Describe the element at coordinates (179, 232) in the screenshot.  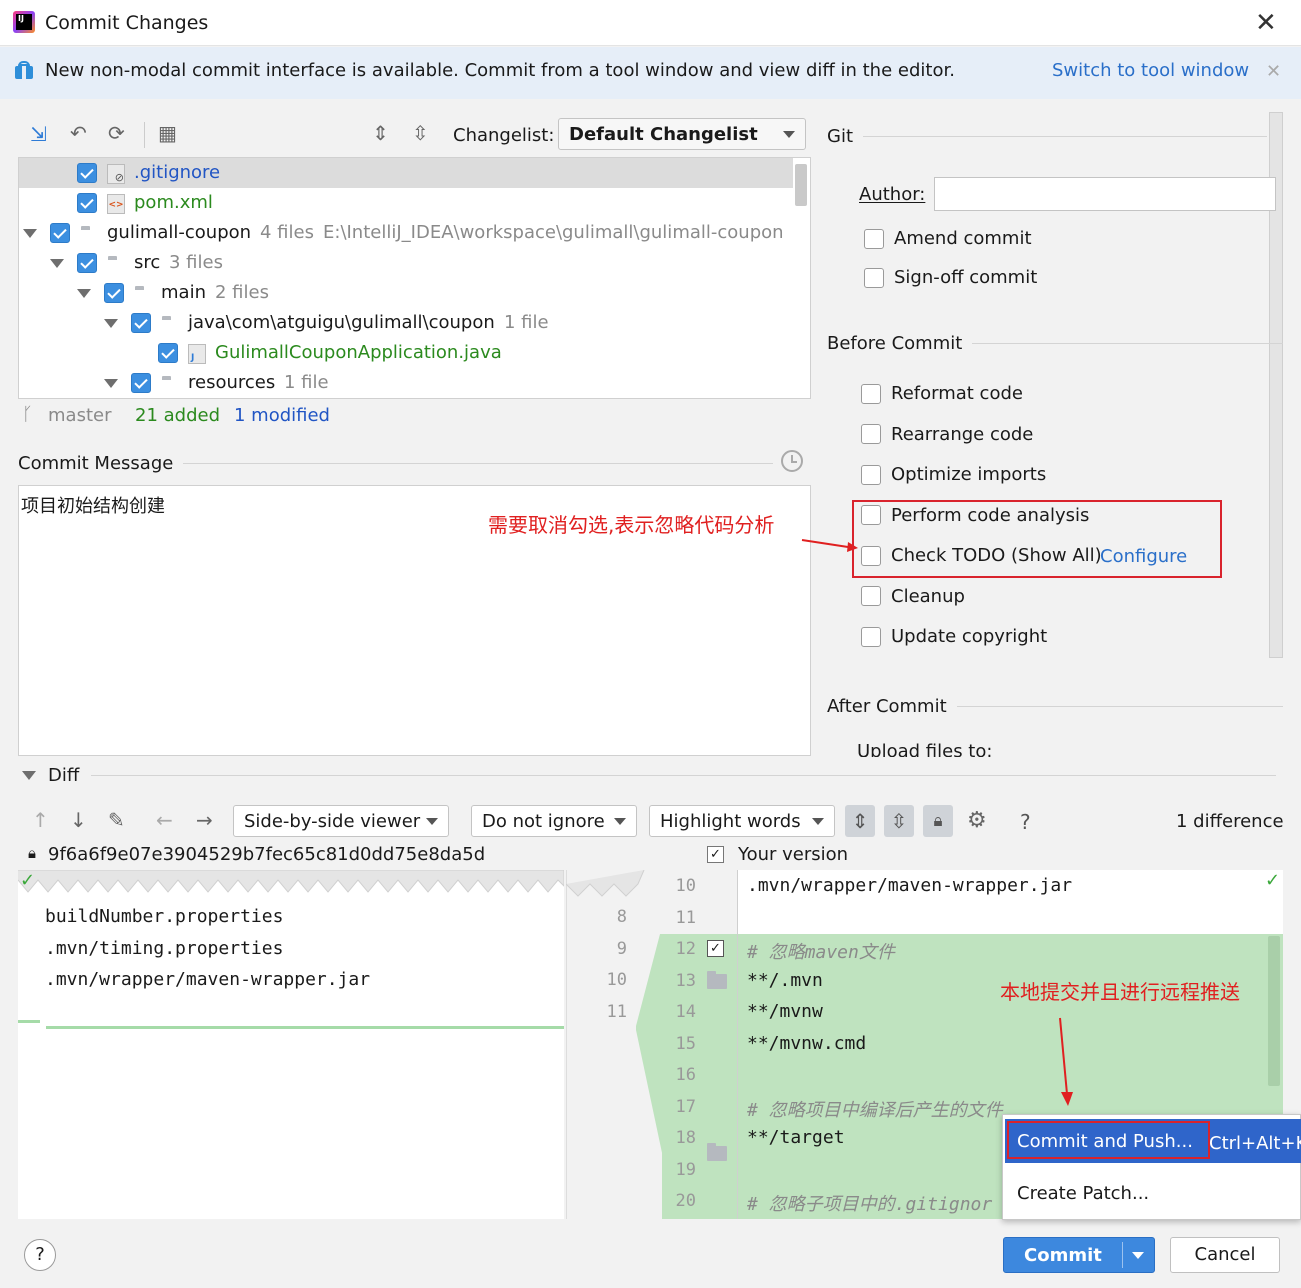
I see `tree-row-label: gulimall-coupon` at that location.